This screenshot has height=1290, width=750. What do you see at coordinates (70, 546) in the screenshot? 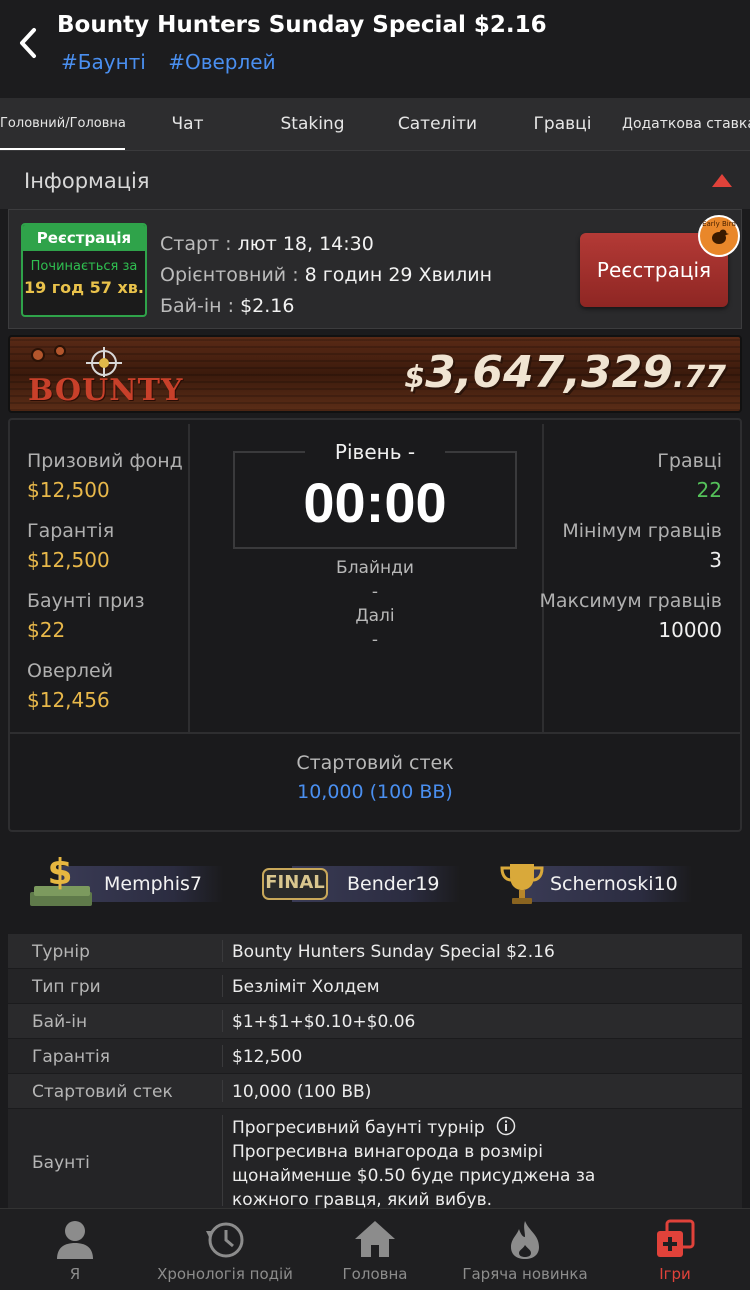
I see `guarantee-stat: Гарантія $12,500` at bounding box center [70, 546].